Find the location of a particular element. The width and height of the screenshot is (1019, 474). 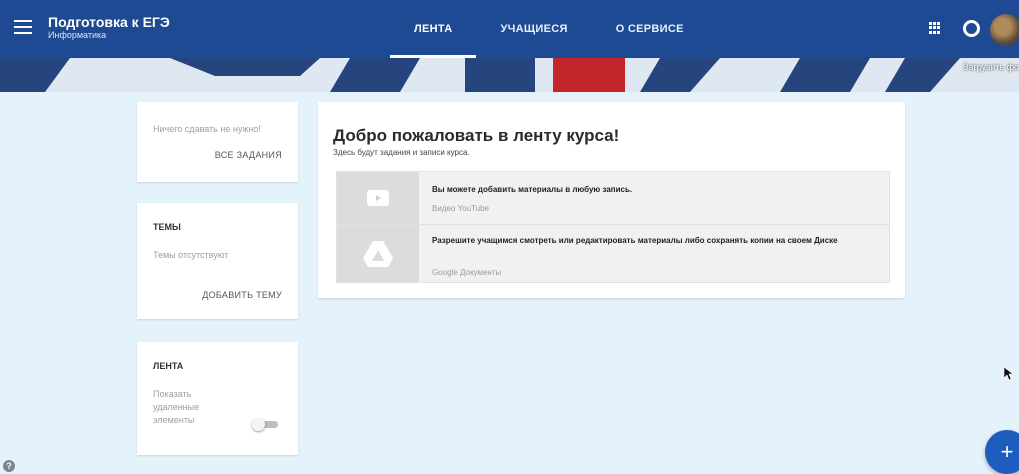

avatar is located at coordinates (1004, 30).